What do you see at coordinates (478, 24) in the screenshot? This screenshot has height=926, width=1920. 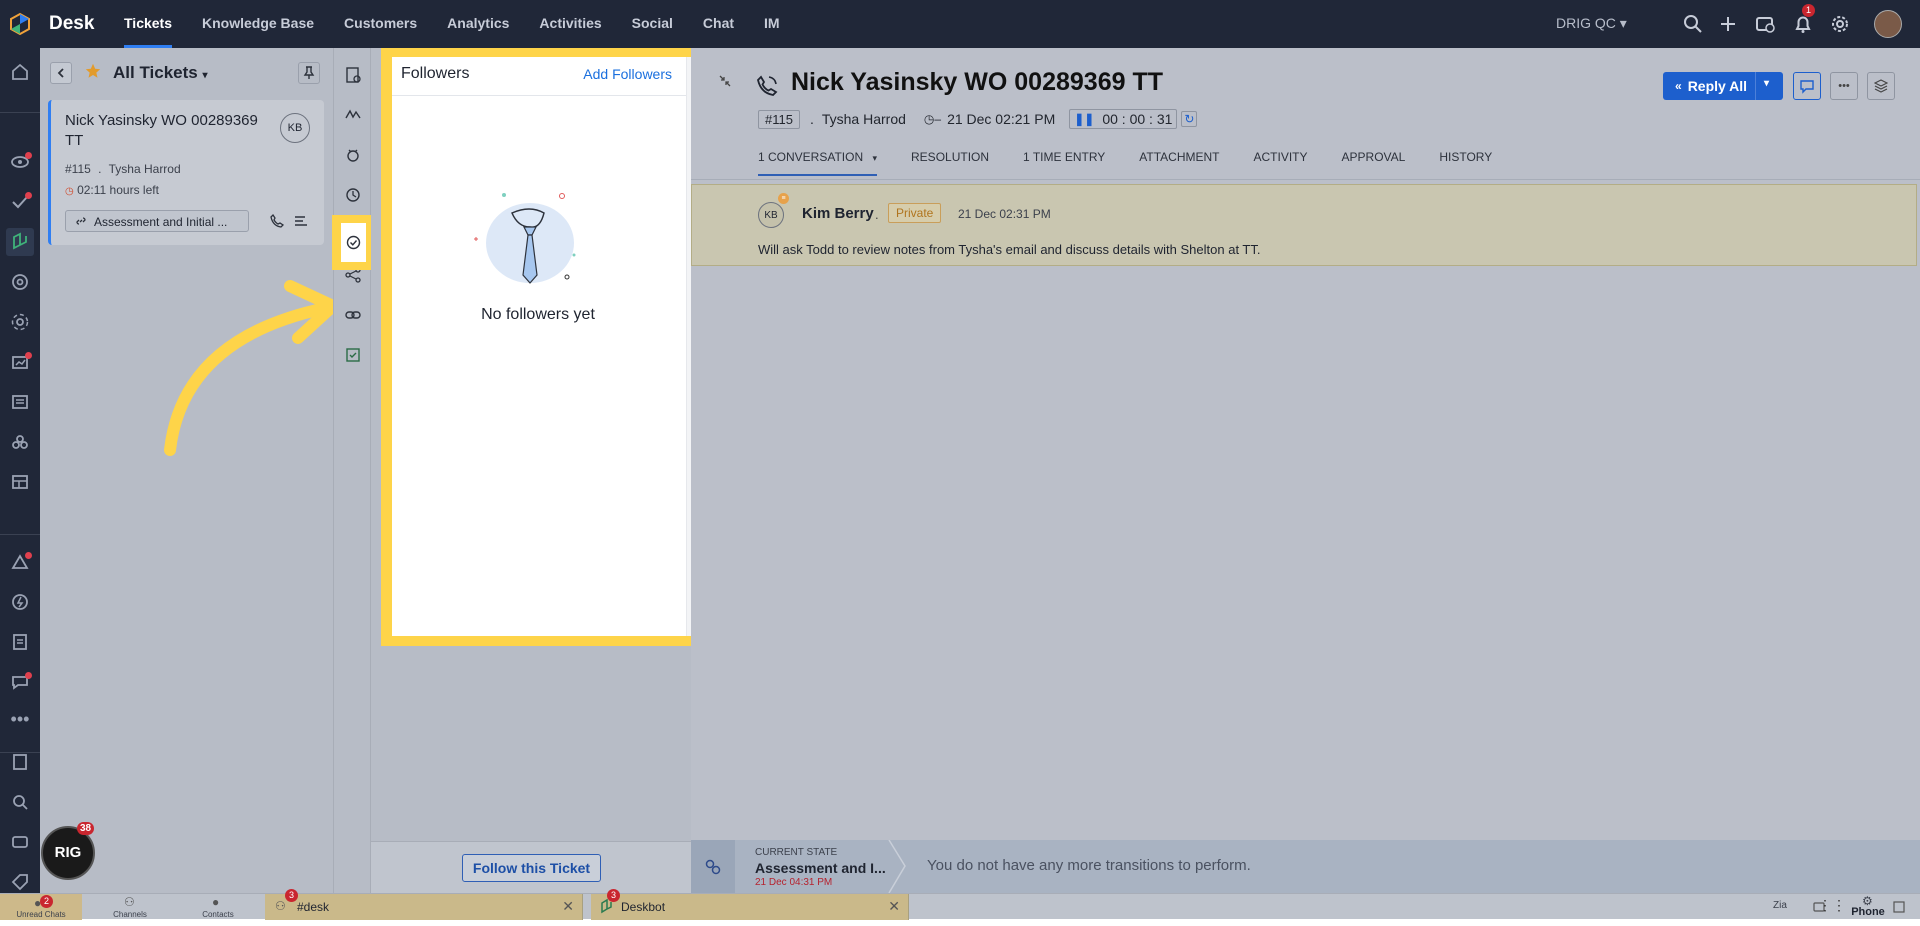 I see `nav-analytics: Analytics` at bounding box center [478, 24].